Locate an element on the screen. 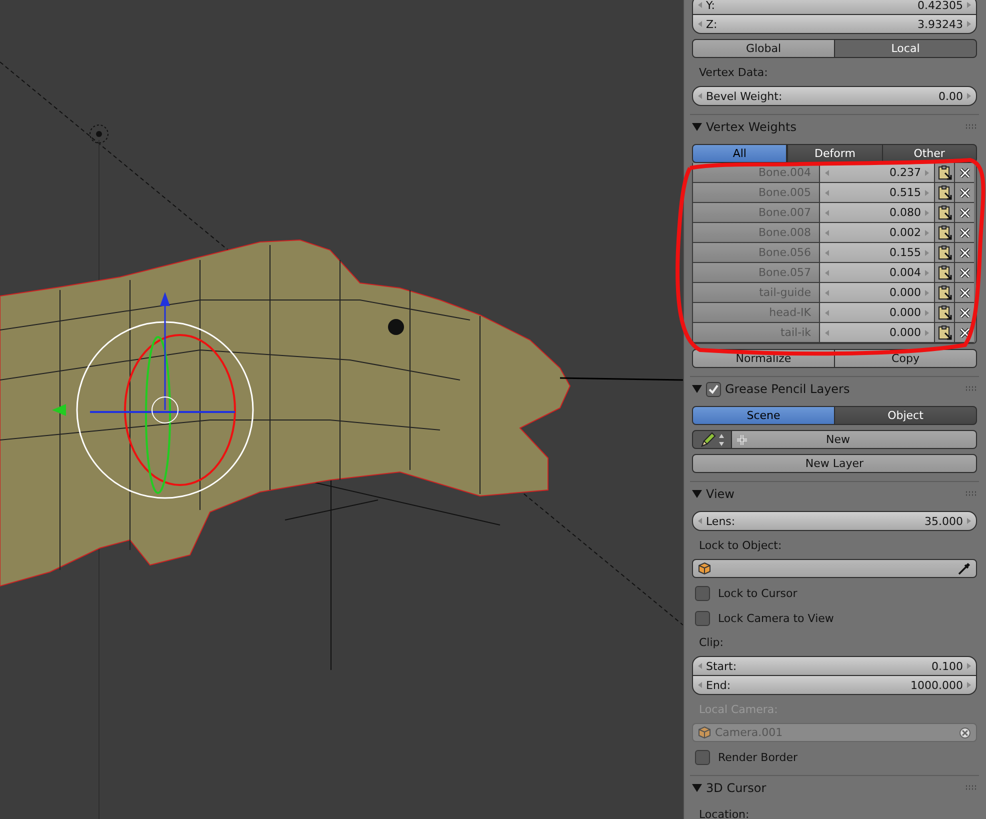 The height and width of the screenshot is (819, 986). new-button: New is located at coordinates (854, 439).